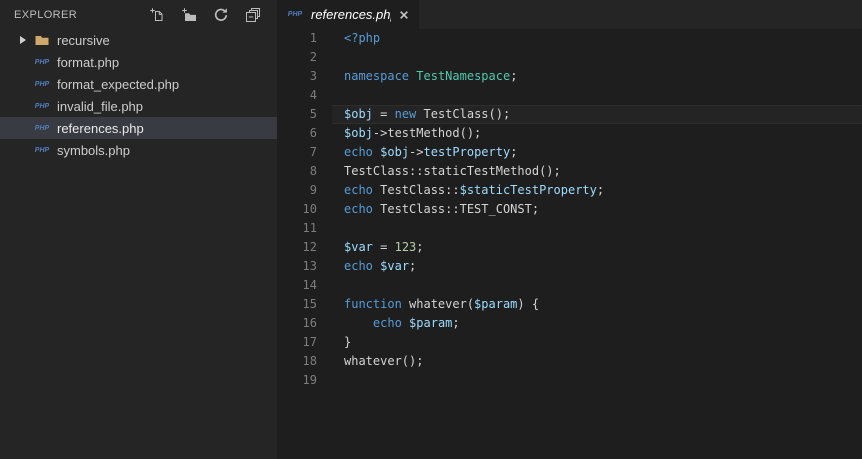 The height and width of the screenshot is (459, 862). What do you see at coordinates (377, 76) in the screenshot?
I see `code-token: namespace` at bounding box center [377, 76].